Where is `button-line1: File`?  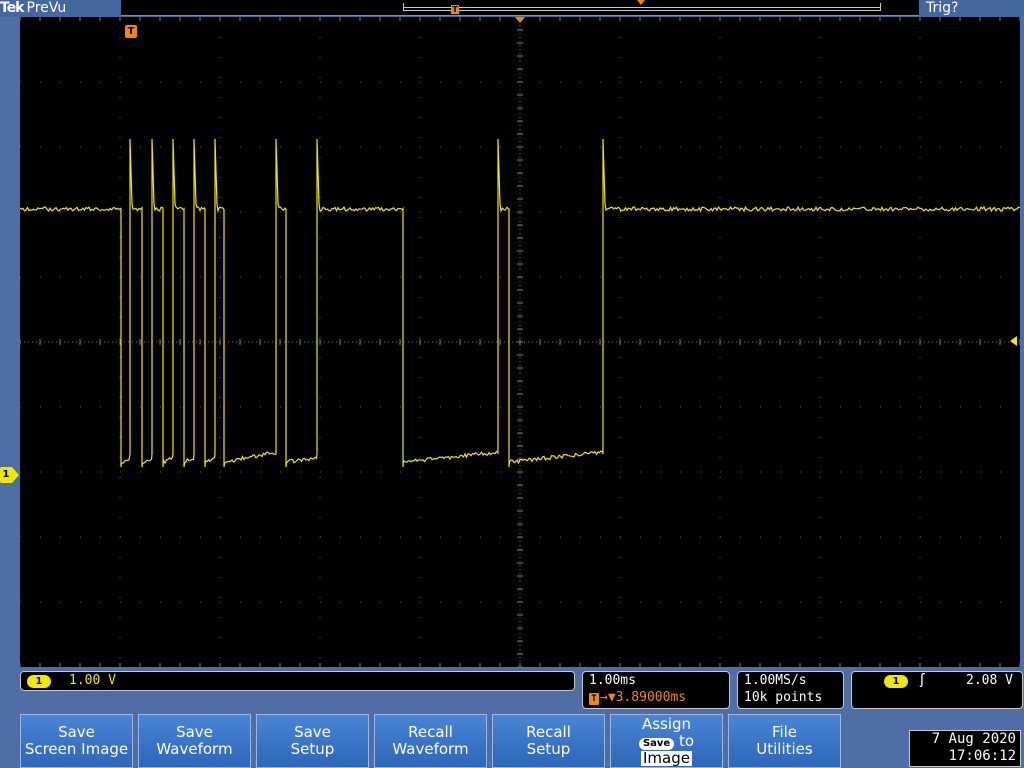 button-line1: File is located at coordinates (784, 732).